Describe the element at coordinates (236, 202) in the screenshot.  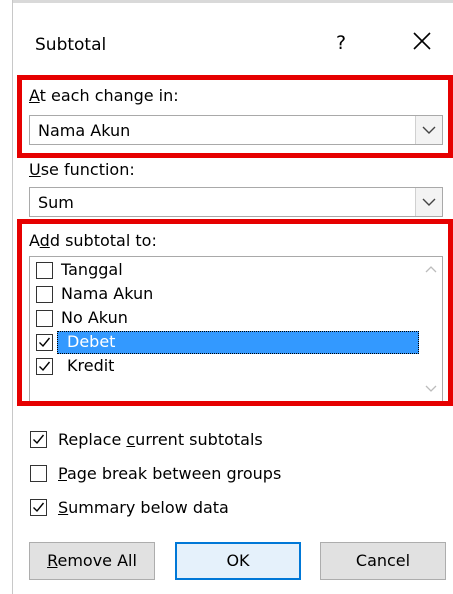
I see `use-function-dropdown: Sum` at that location.